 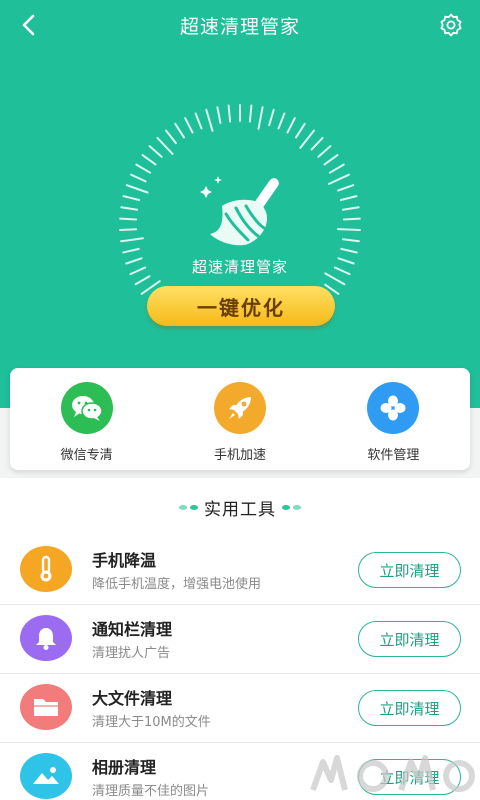 What do you see at coordinates (86, 408) in the screenshot?
I see `wechat-icon` at bounding box center [86, 408].